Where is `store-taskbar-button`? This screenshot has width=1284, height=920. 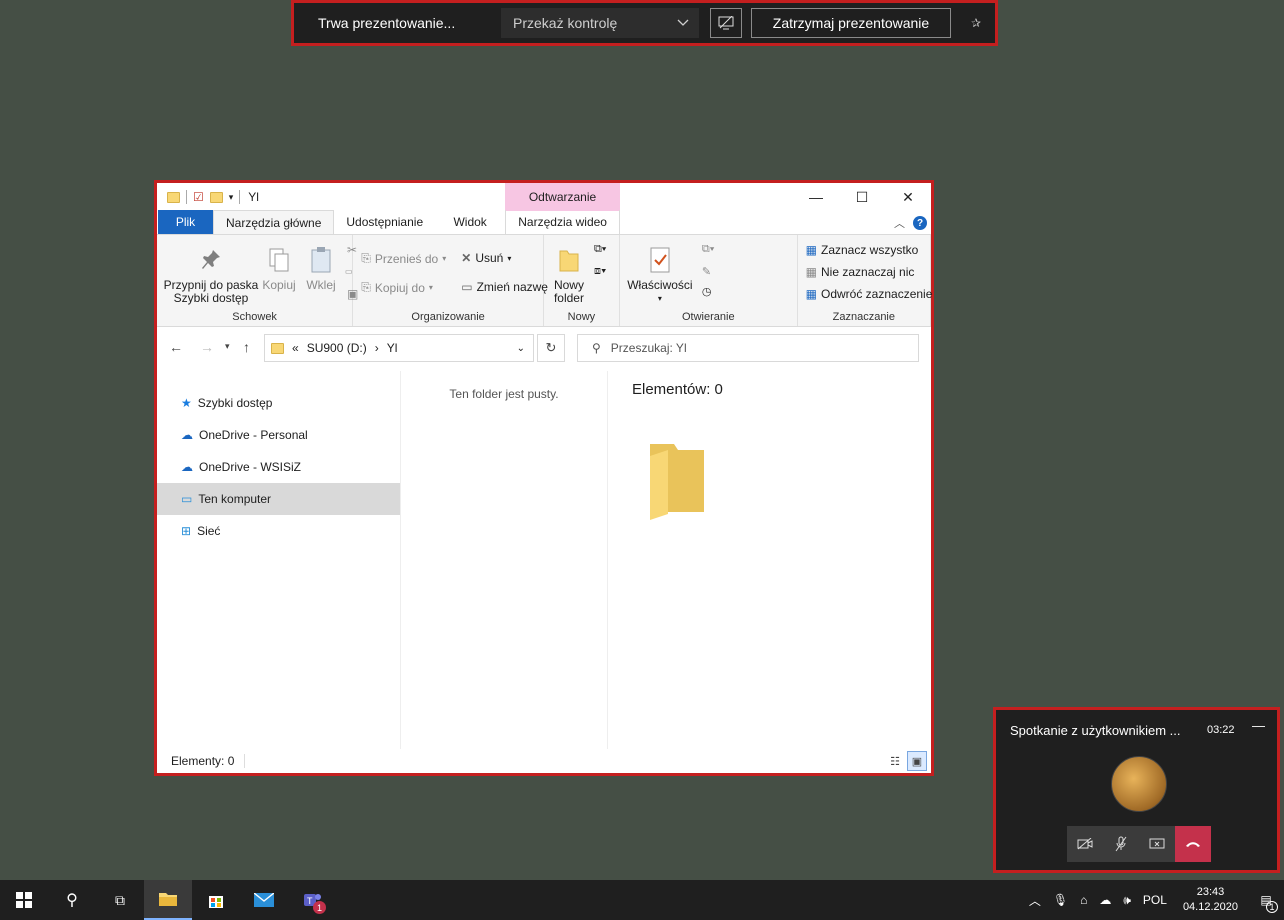
store-taskbar-button is located at coordinates (216, 900).